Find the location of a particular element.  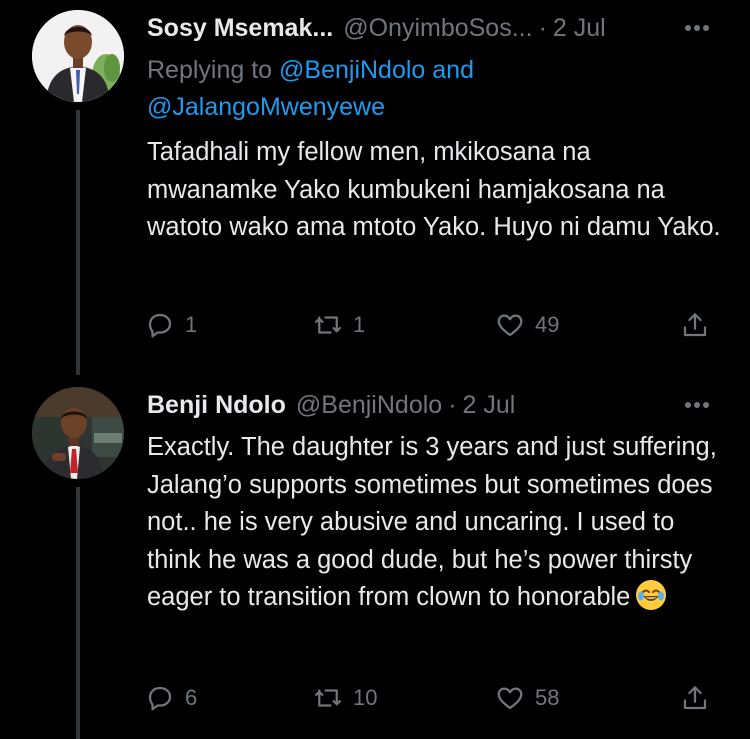

reply-button: 6 is located at coordinates (171, 698).